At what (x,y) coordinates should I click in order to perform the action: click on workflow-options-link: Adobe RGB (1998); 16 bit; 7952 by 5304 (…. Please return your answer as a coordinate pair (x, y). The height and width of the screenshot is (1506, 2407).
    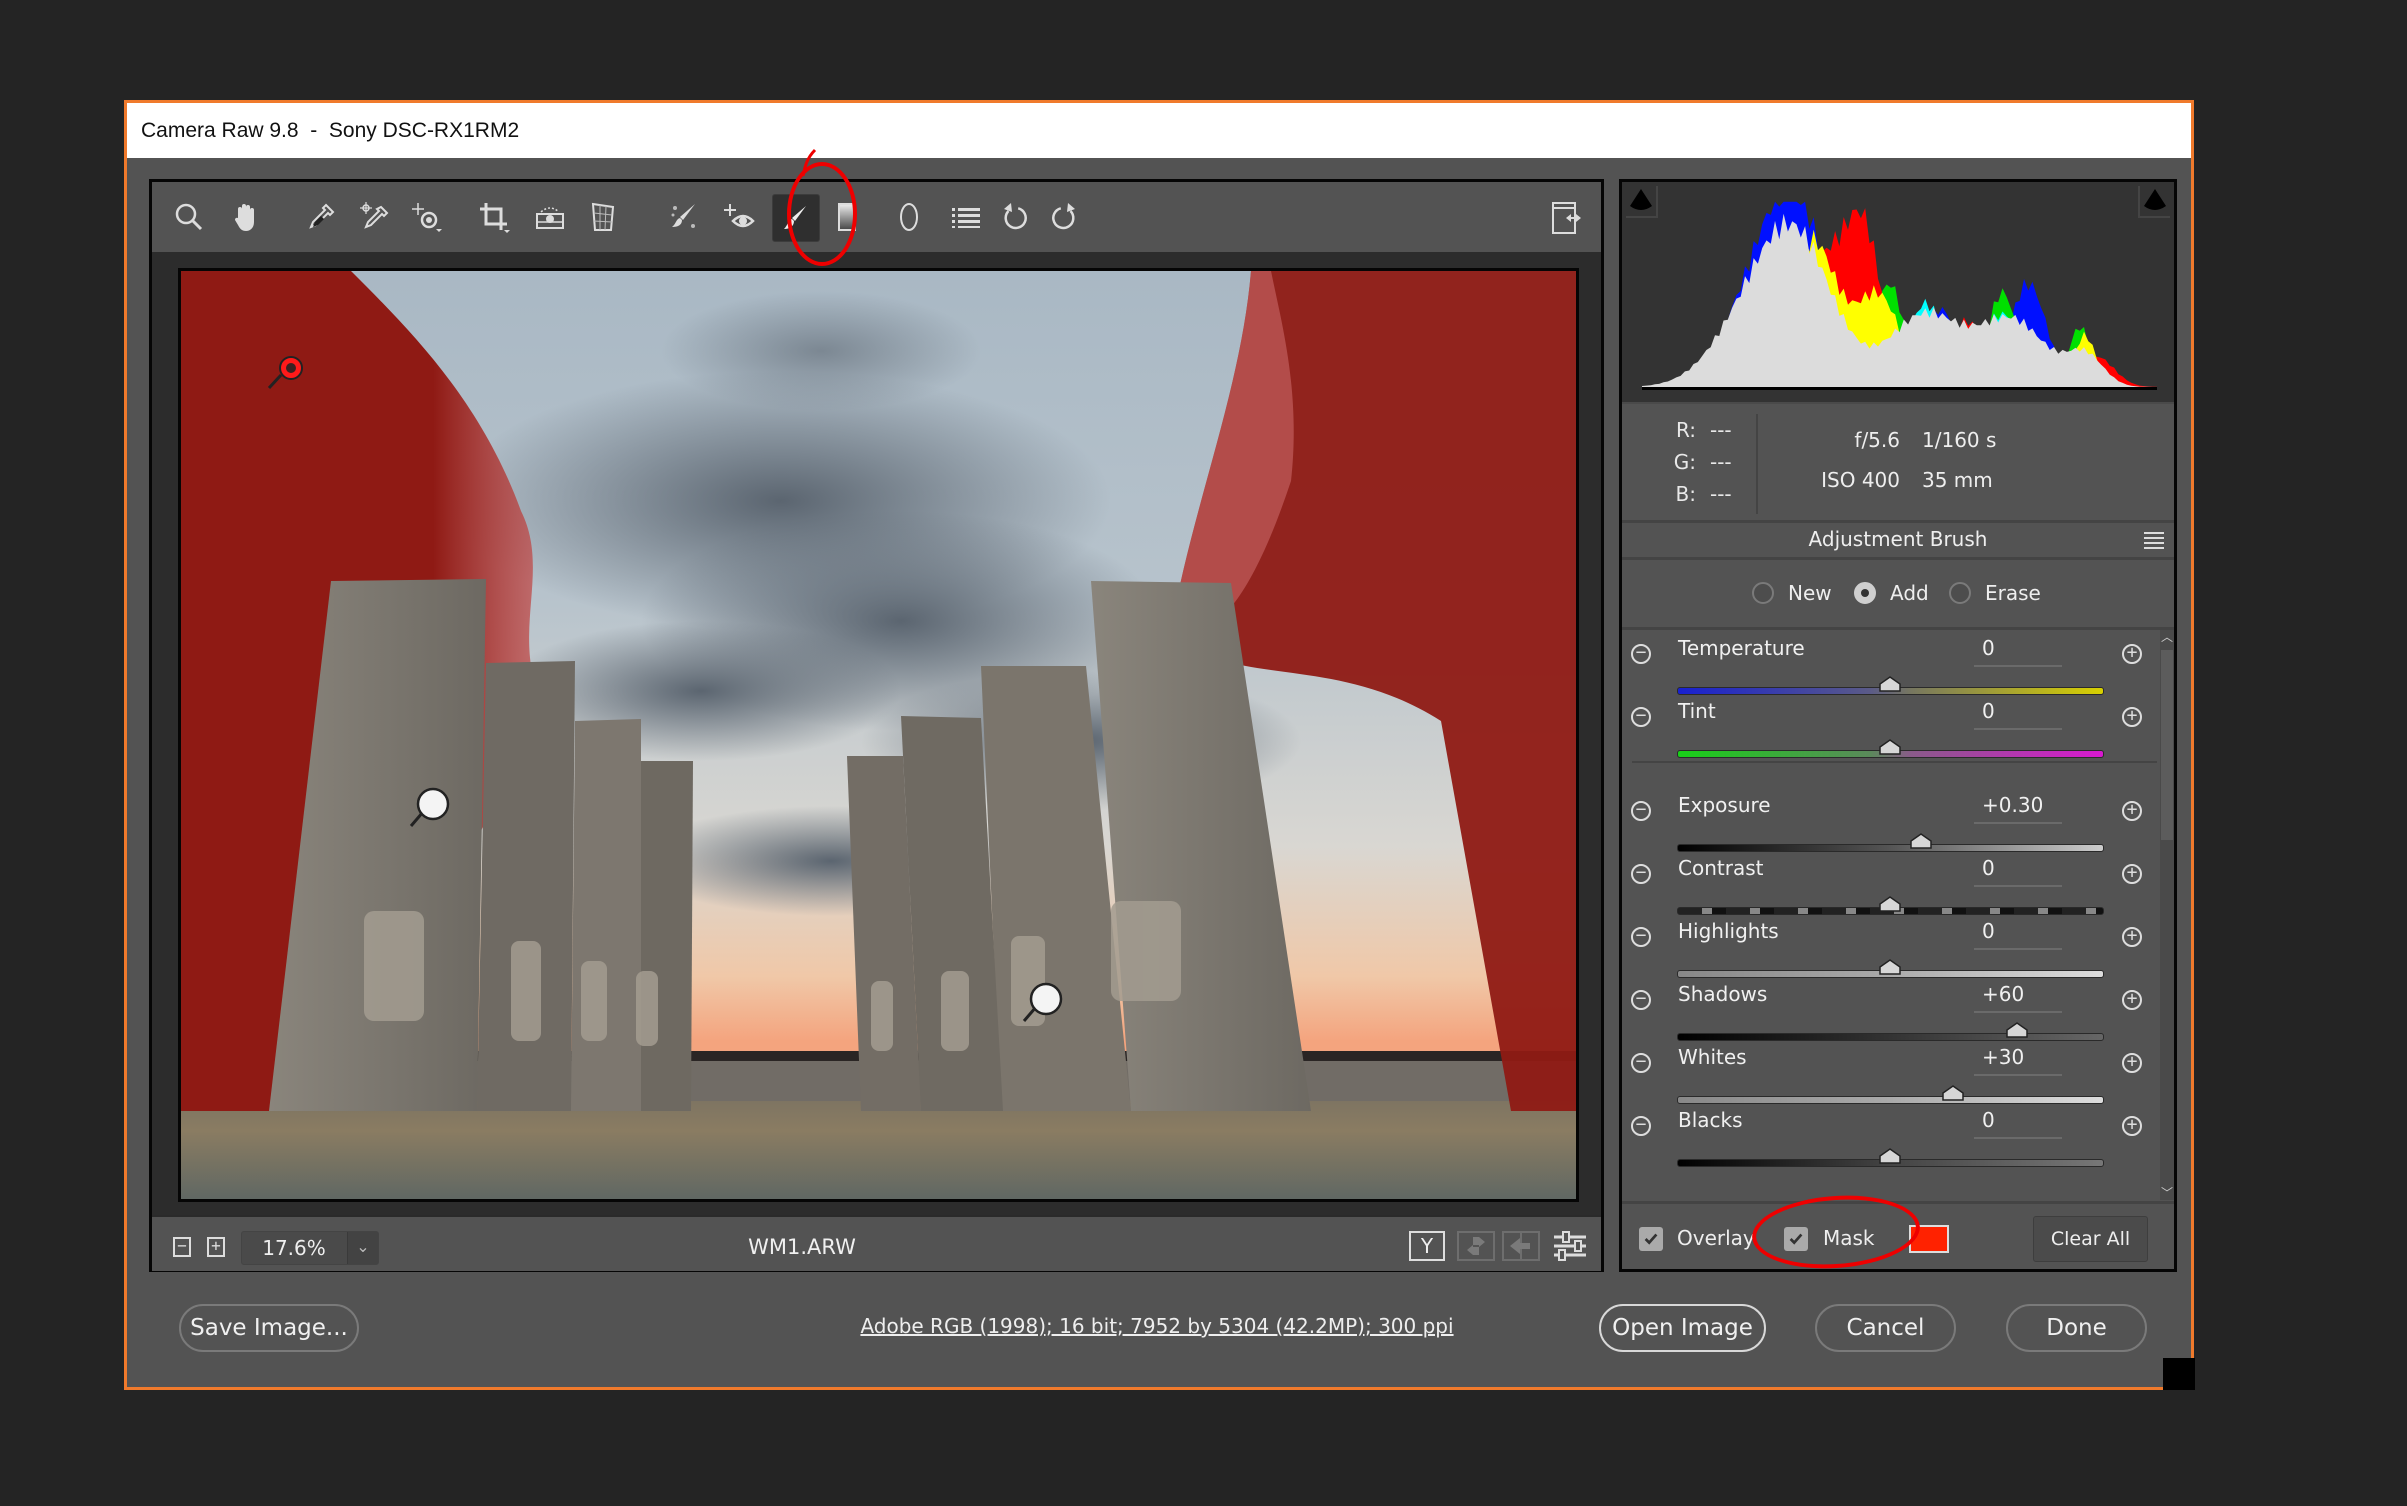
    Looking at the image, I should click on (1157, 1326).